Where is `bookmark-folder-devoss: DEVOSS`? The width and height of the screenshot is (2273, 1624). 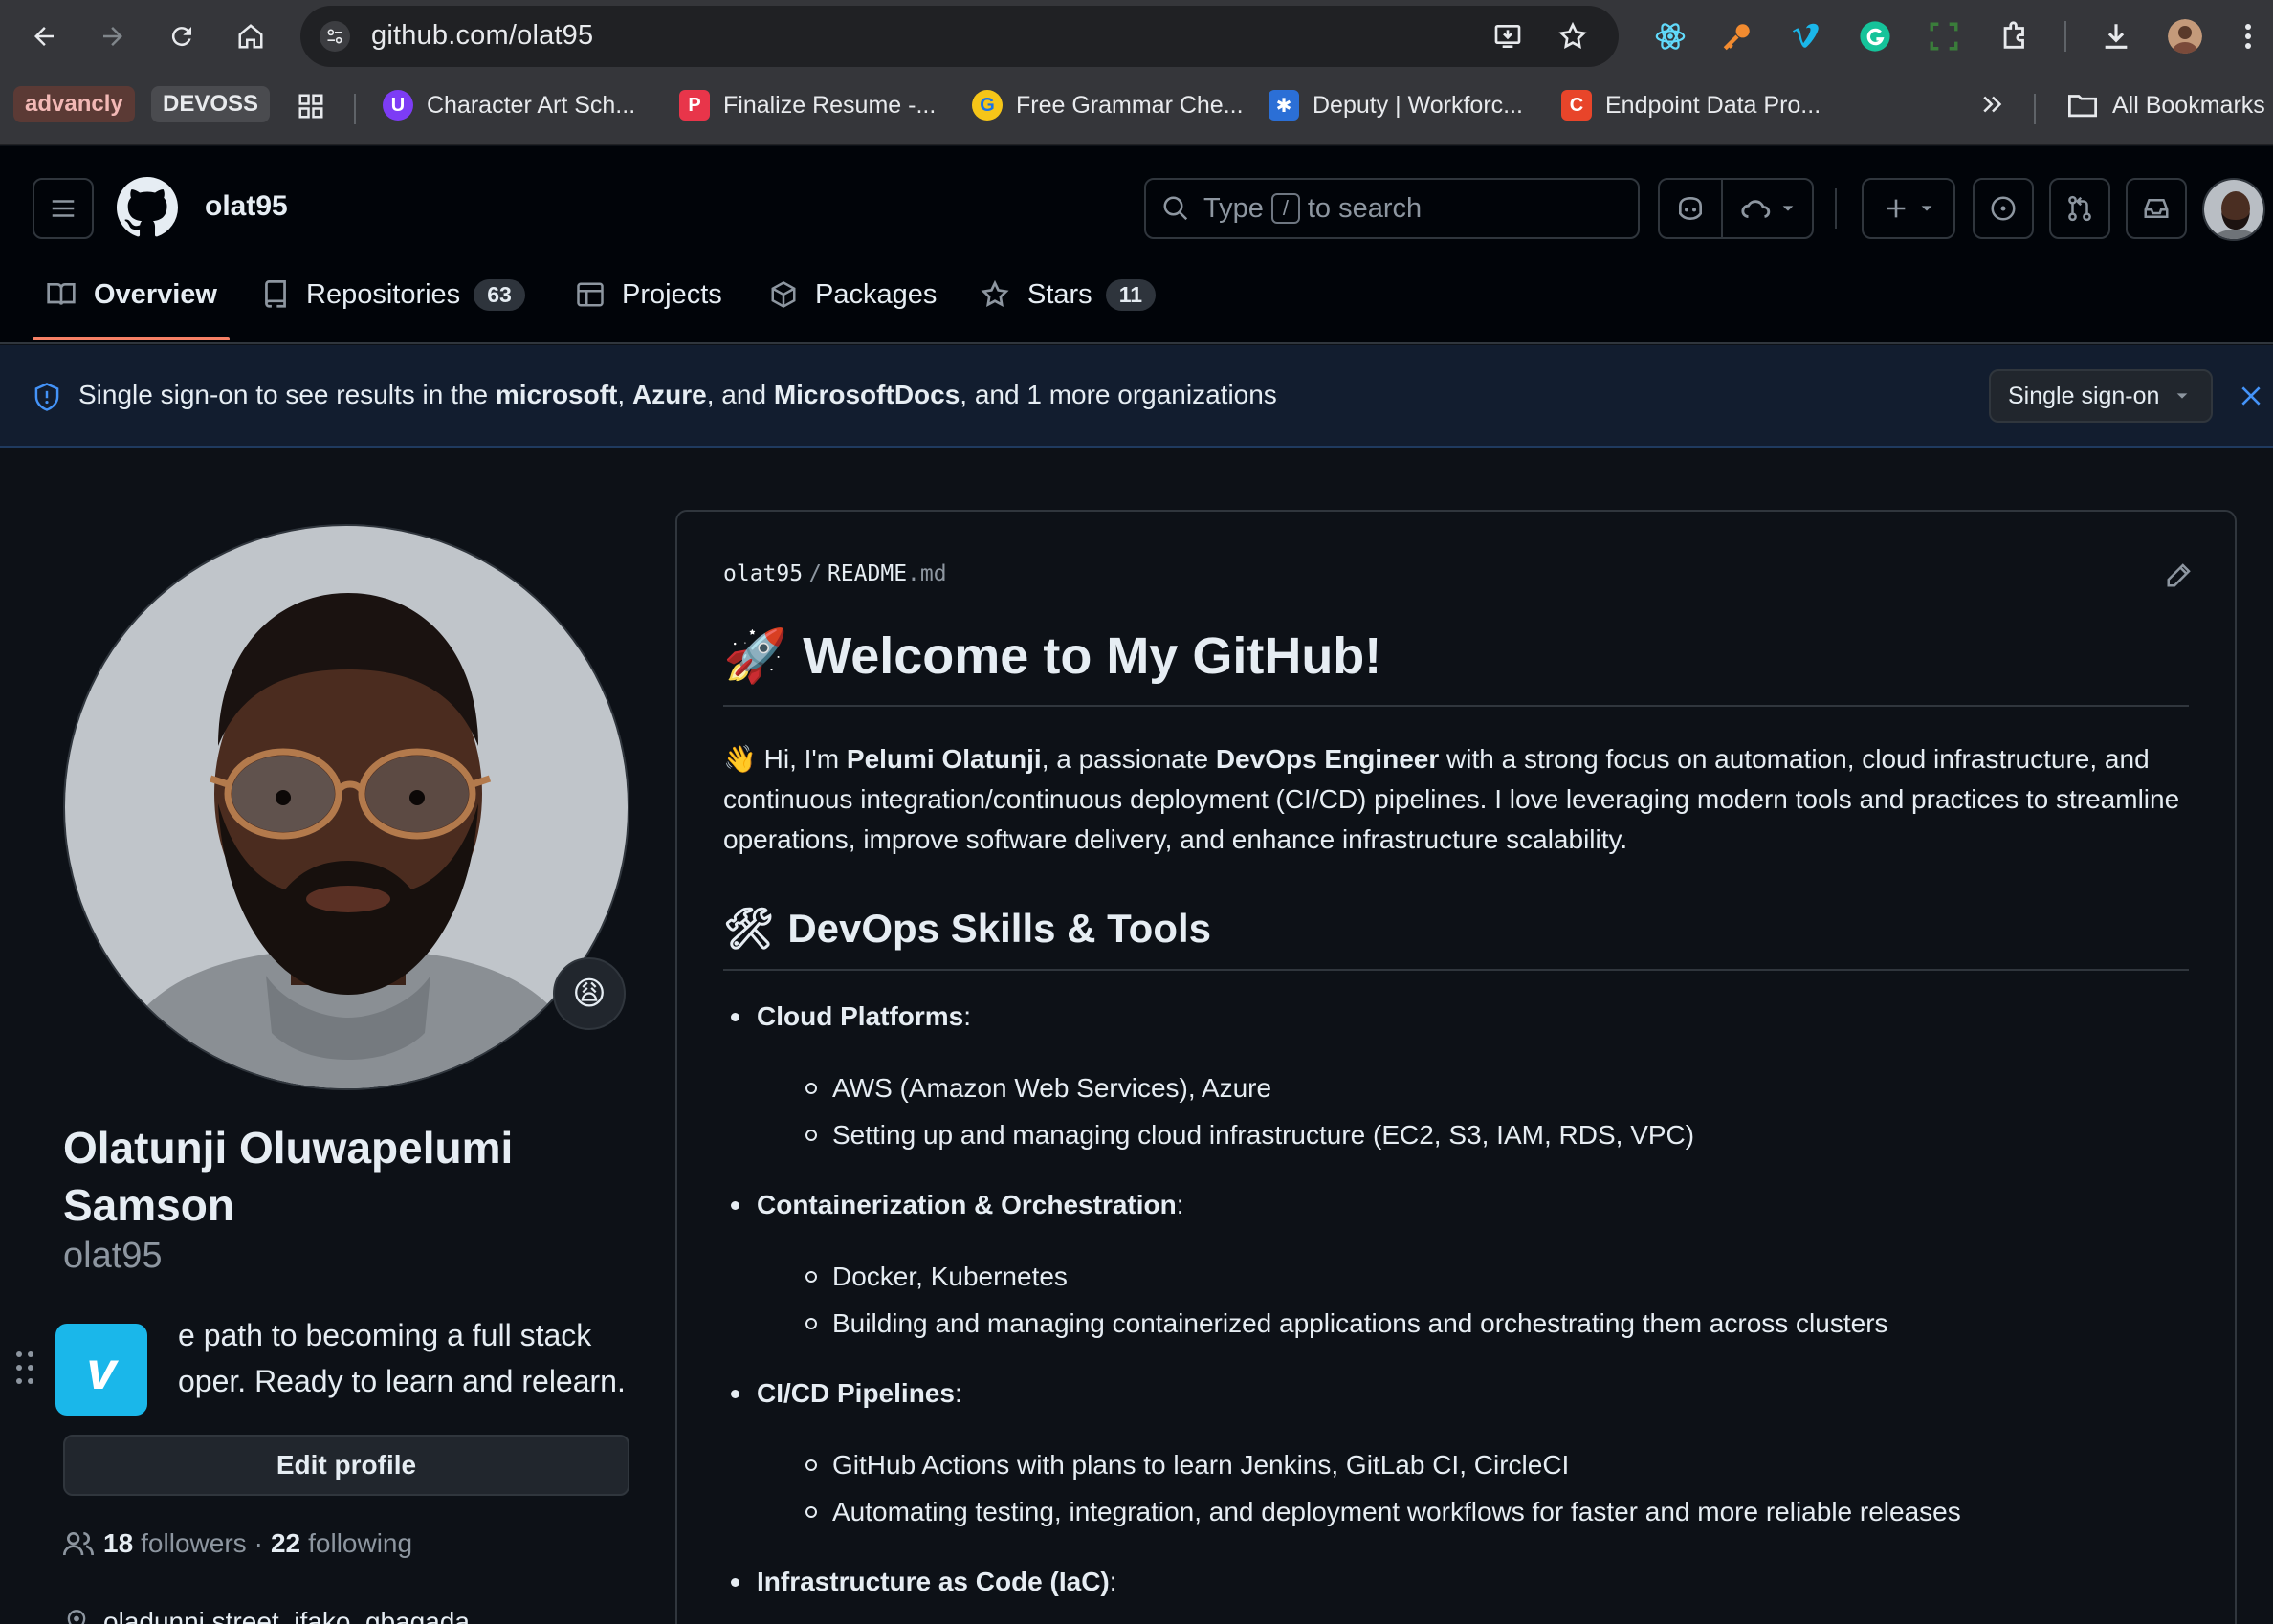 bookmark-folder-devoss: DEVOSS is located at coordinates (211, 104).